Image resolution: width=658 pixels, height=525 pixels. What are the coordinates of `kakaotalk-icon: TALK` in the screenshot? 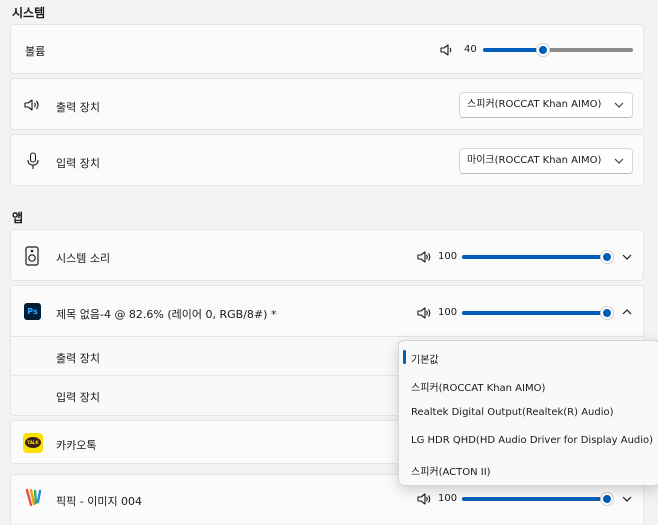 It's located at (33, 443).